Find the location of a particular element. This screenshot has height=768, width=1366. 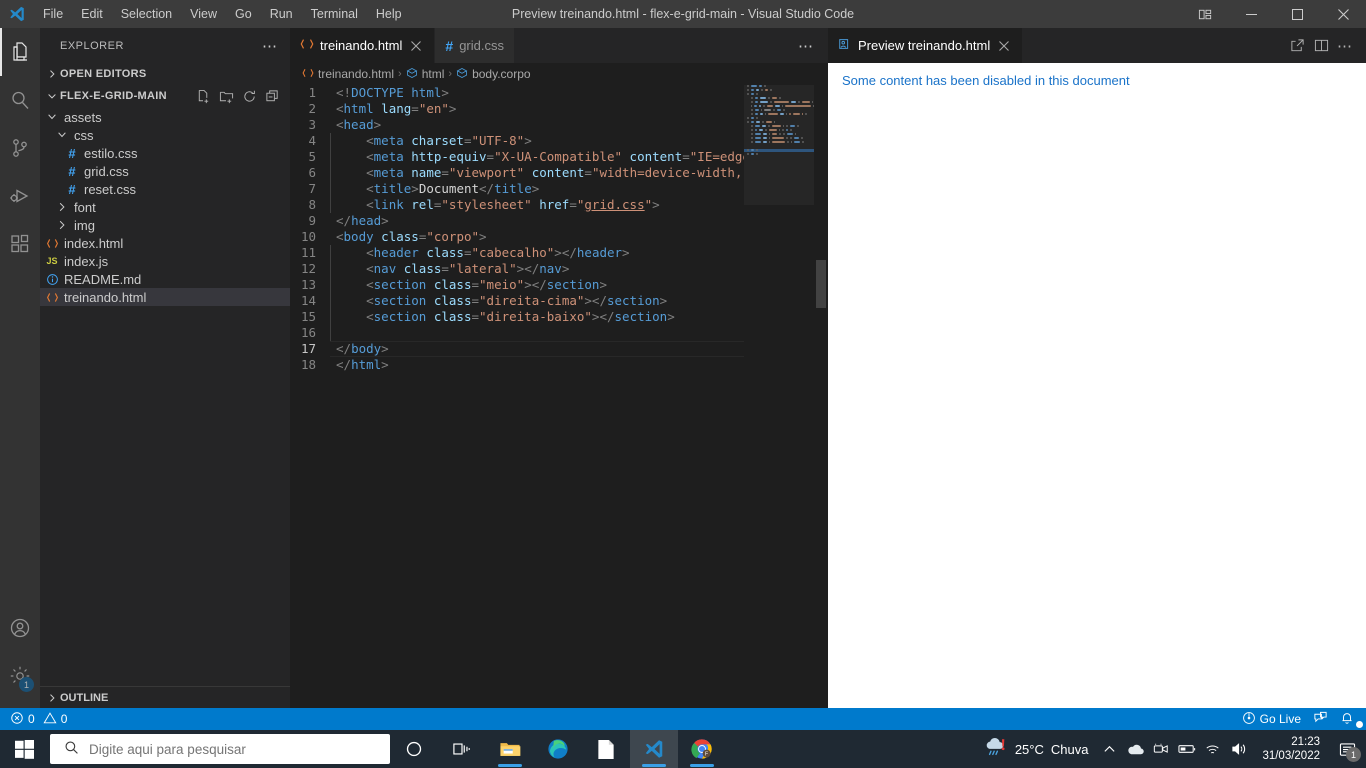

tree-item-treinando-html: treinando.html is located at coordinates (165, 297).